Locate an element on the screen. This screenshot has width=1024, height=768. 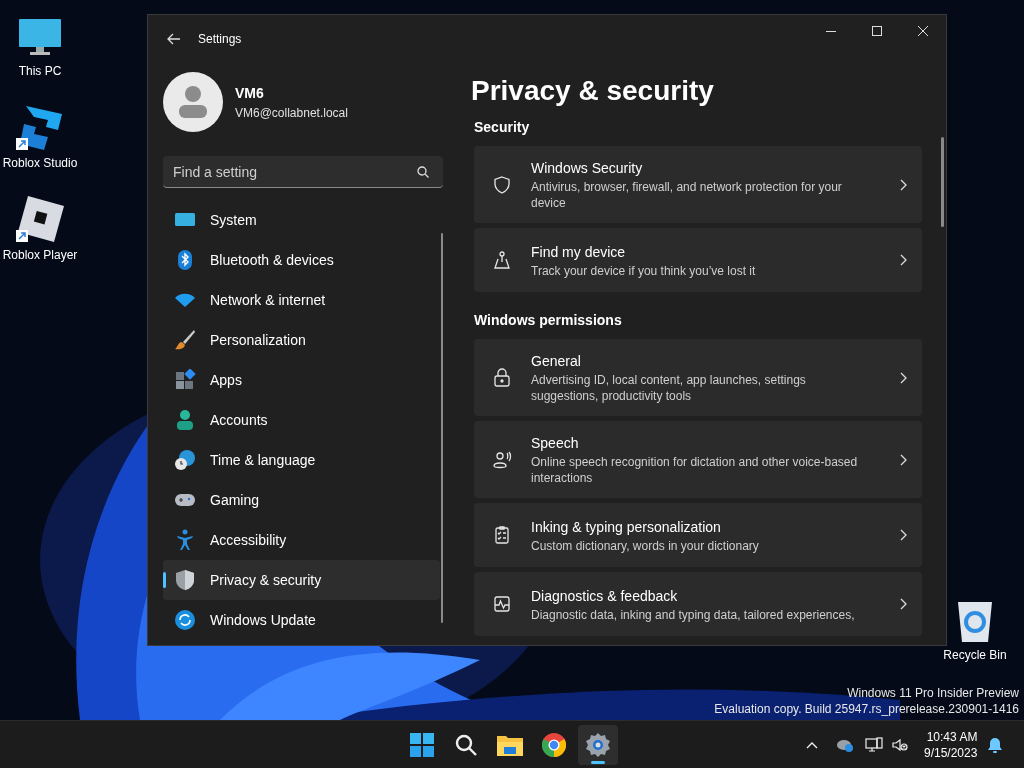
page-title: Privacy & security is located at coordinates (593, 91).